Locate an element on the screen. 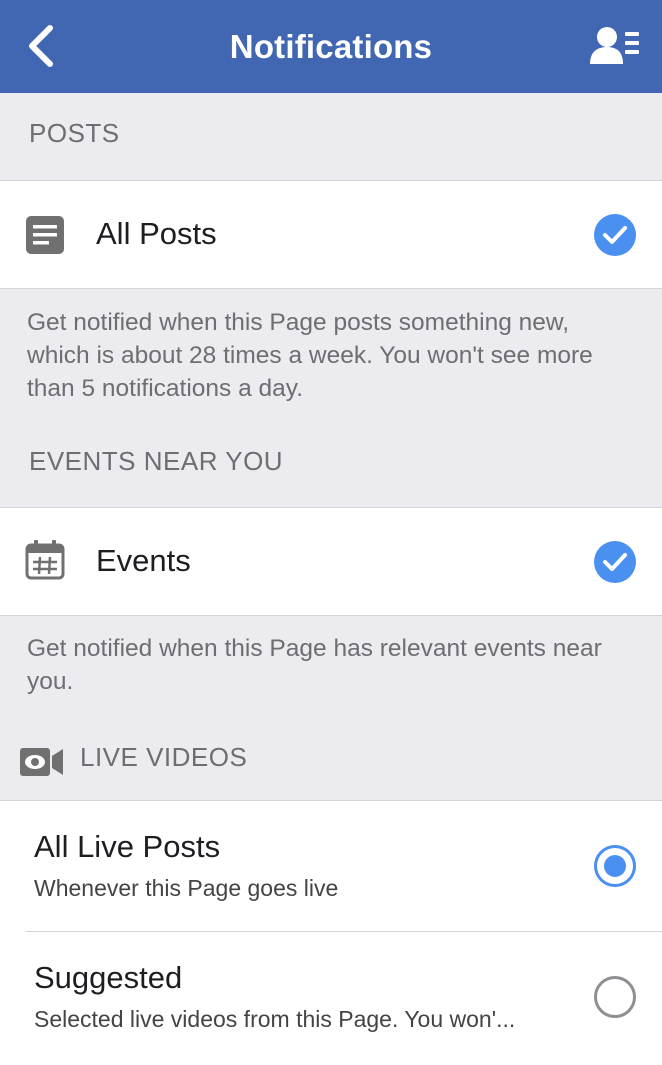 This screenshot has height=1065, width=662. video-camera-icon is located at coordinates (41, 762).